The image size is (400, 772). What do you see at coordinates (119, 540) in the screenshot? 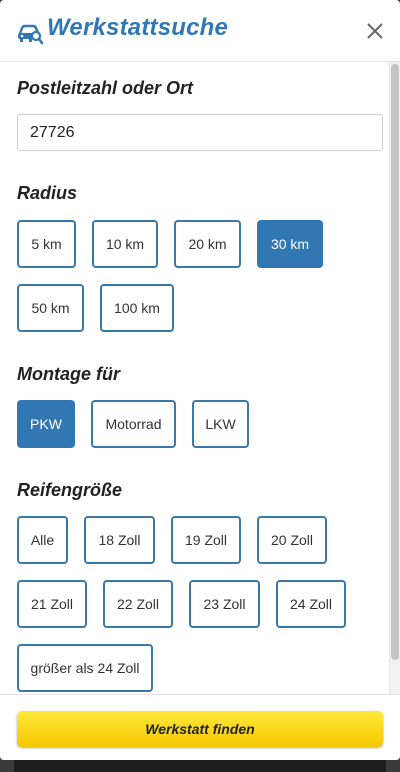
I see `tire-size-option-18: 18 Zoll` at bounding box center [119, 540].